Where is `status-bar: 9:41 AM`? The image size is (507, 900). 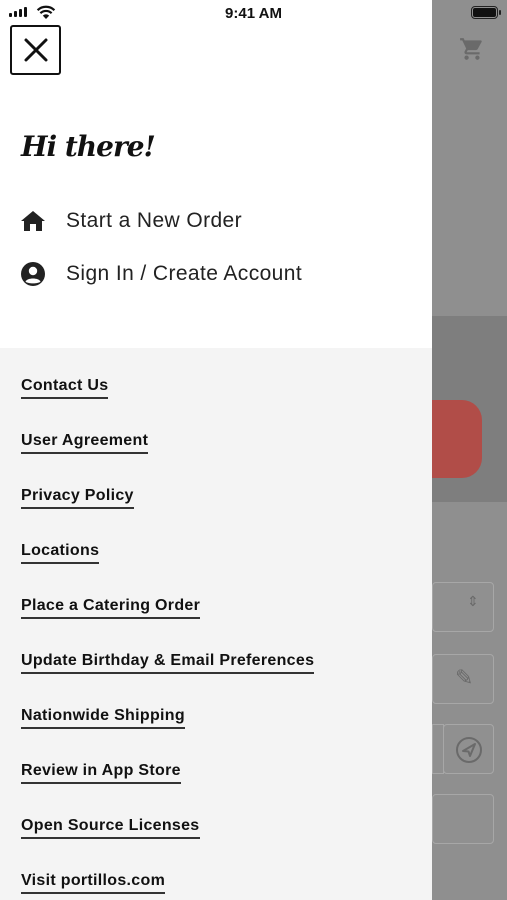
status-bar: 9:41 AM is located at coordinates (253, 14).